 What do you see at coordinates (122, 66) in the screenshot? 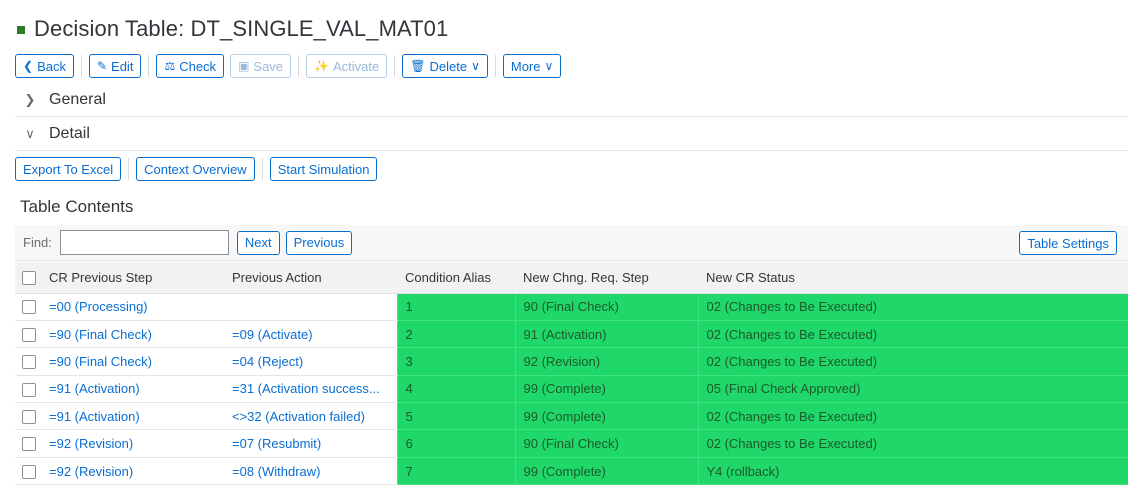
I see `edit-label: Edit` at bounding box center [122, 66].